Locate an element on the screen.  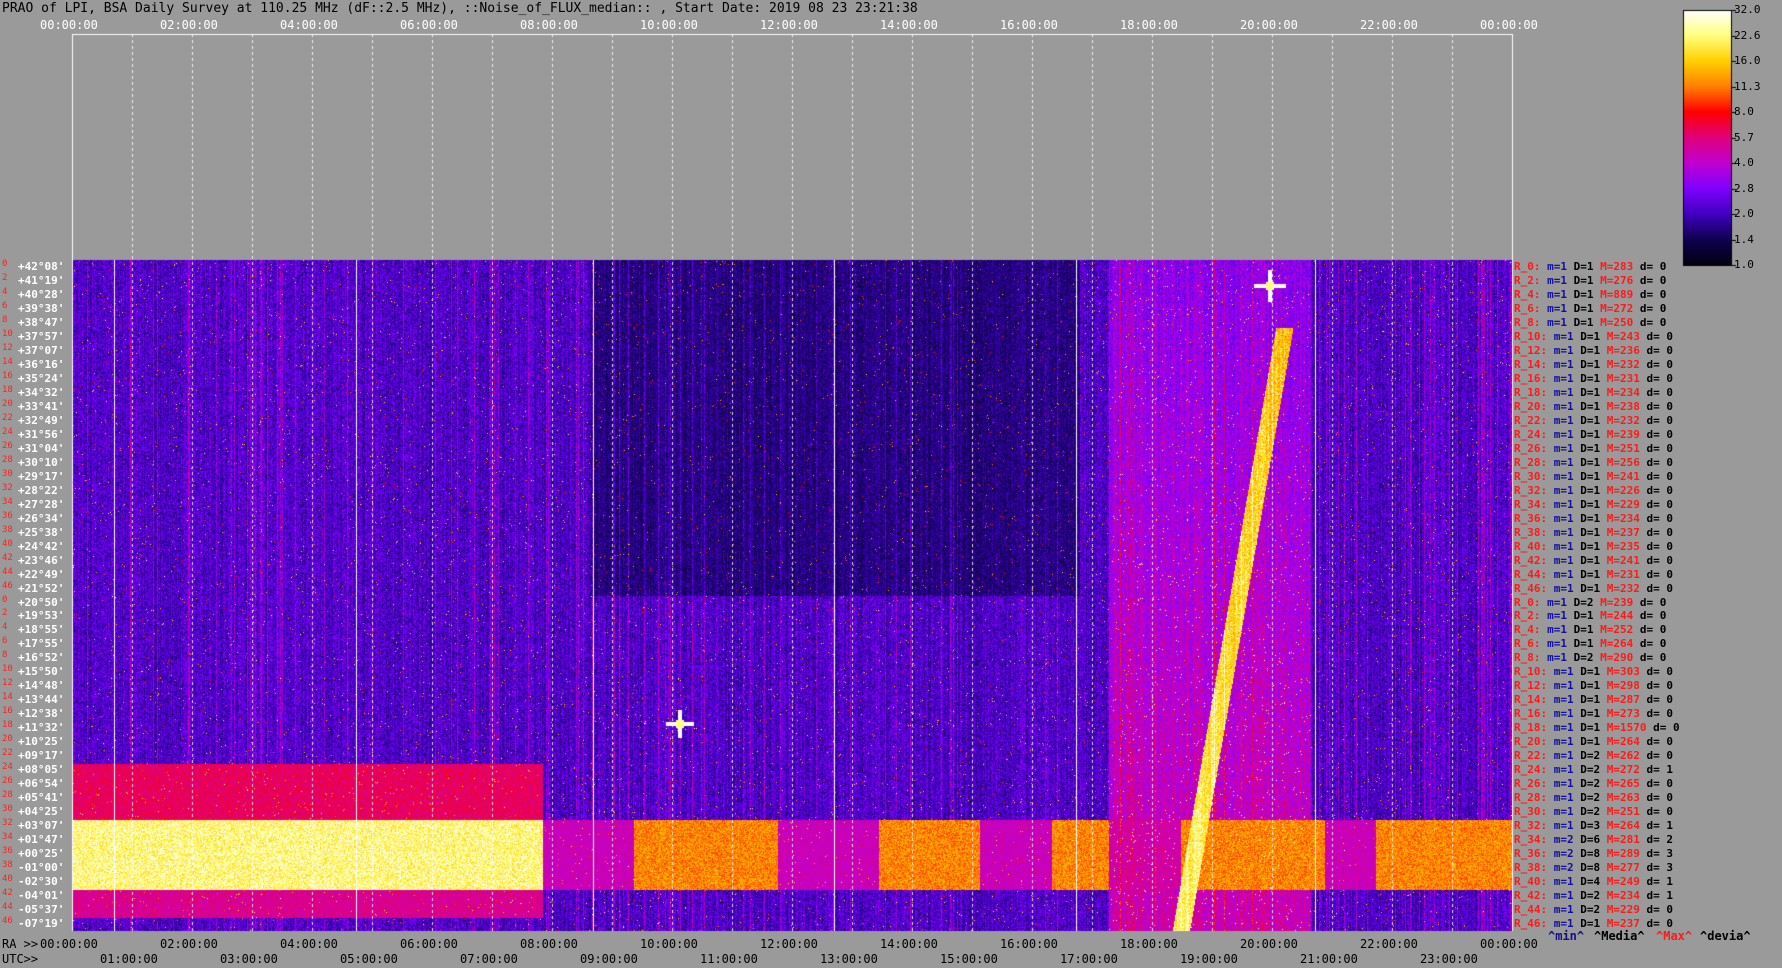
colorbar-tick-label: 22.6 is located at coordinates (1747, 35).